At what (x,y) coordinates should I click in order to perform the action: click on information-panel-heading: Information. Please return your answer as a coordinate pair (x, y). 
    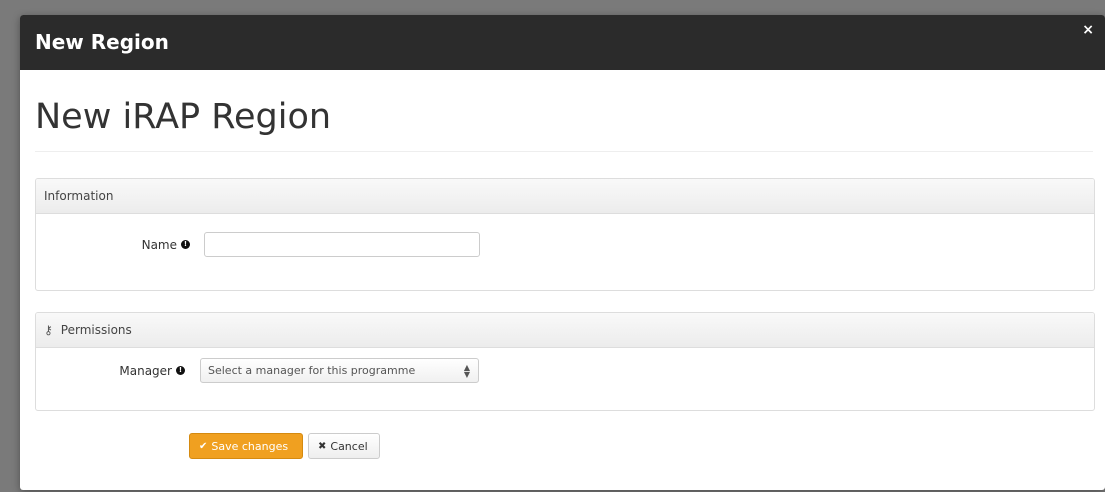
    Looking at the image, I should click on (565, 196).